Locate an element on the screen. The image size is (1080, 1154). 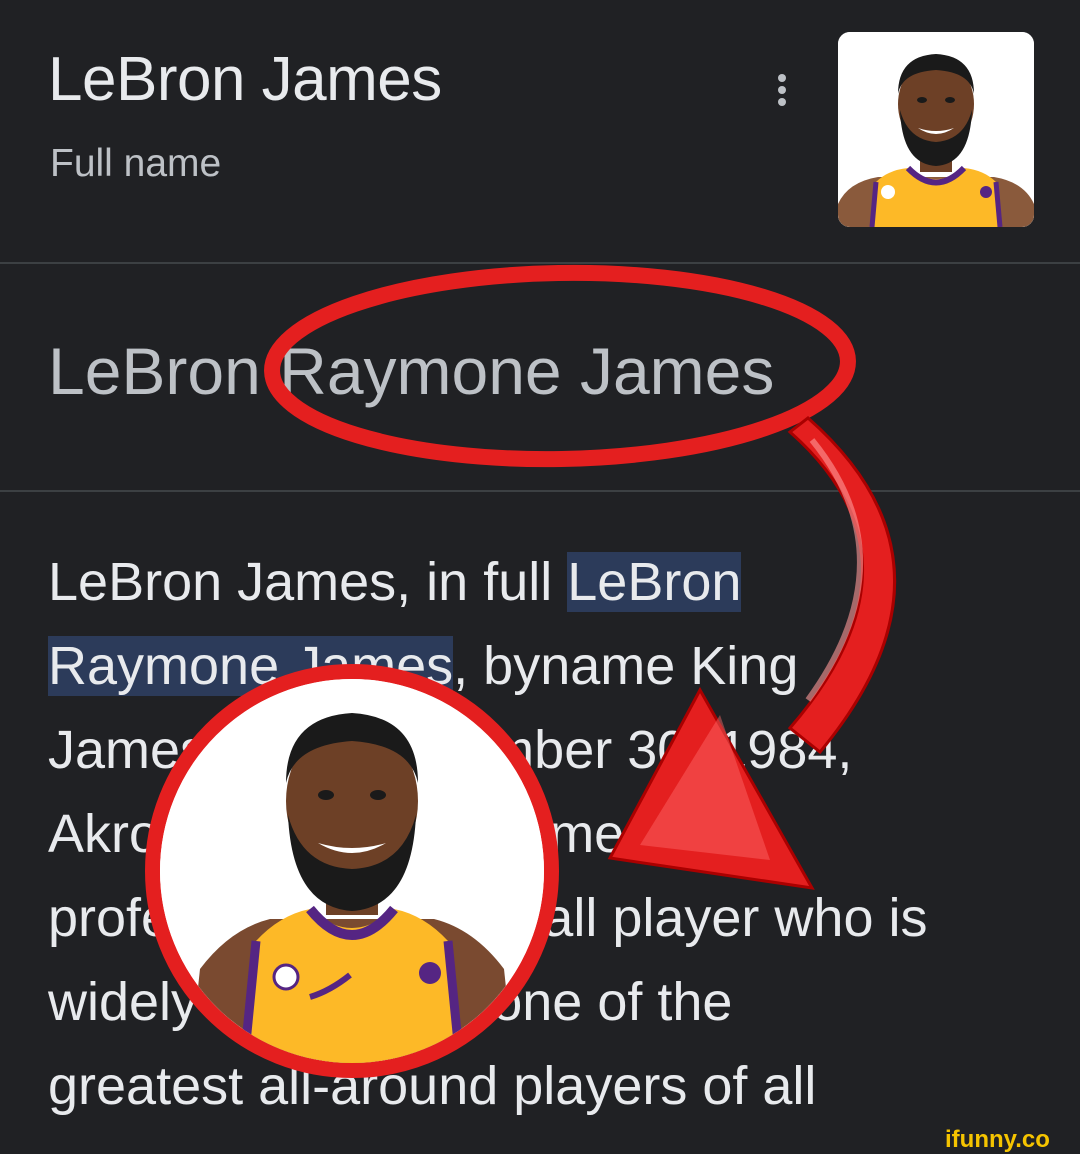
player-photo is located at coordinates (352, 871).